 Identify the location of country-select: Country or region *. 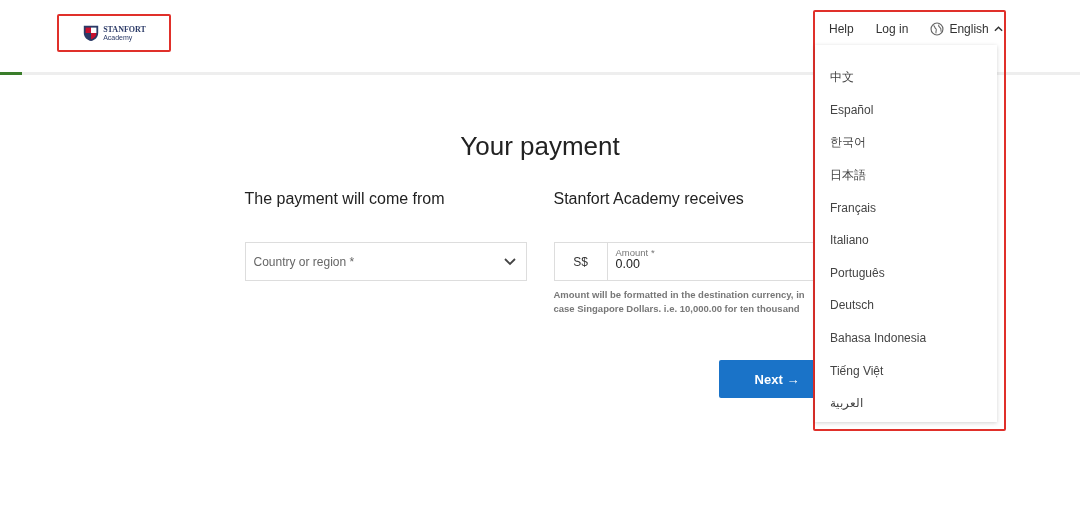
(385, 261).